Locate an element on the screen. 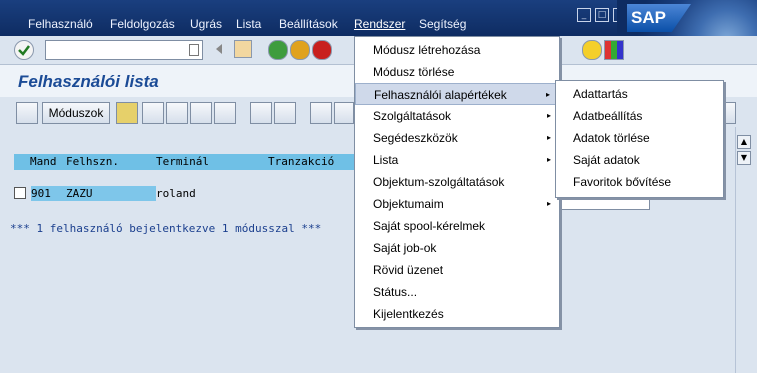 This screenshot has width=757, height=373. refresh-icon is located at coordinates (27, 113).